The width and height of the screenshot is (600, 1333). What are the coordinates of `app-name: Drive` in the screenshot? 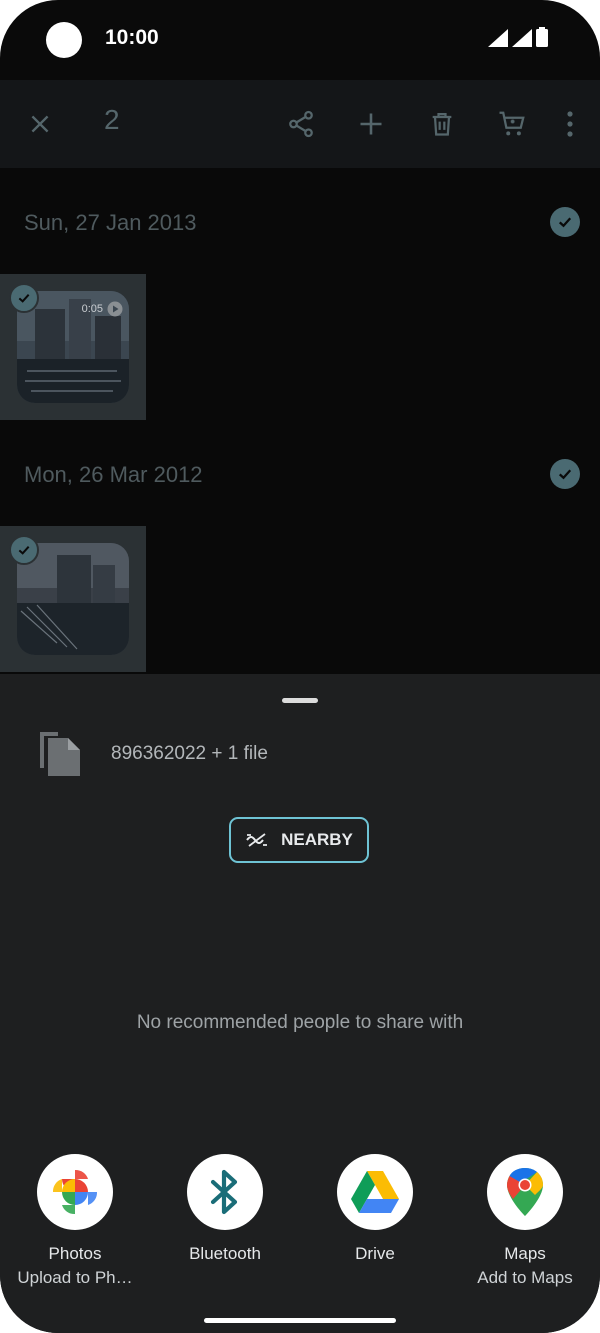 It's located at (375, 1253).